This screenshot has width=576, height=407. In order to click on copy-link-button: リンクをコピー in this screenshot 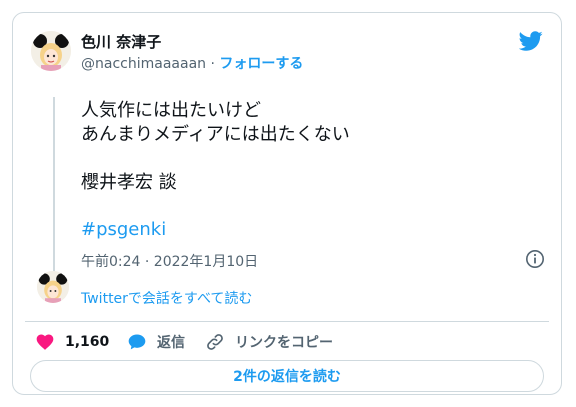, I will do `click(269, 342)`.